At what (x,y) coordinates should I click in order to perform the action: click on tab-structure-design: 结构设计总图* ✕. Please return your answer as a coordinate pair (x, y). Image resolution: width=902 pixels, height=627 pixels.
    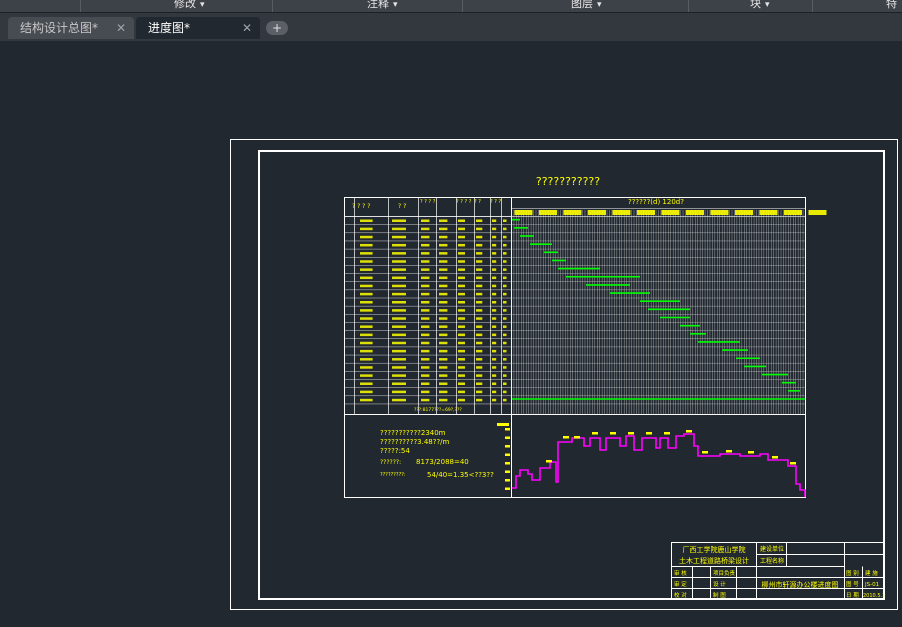
    Looking at the image, I should click on (71, 28).